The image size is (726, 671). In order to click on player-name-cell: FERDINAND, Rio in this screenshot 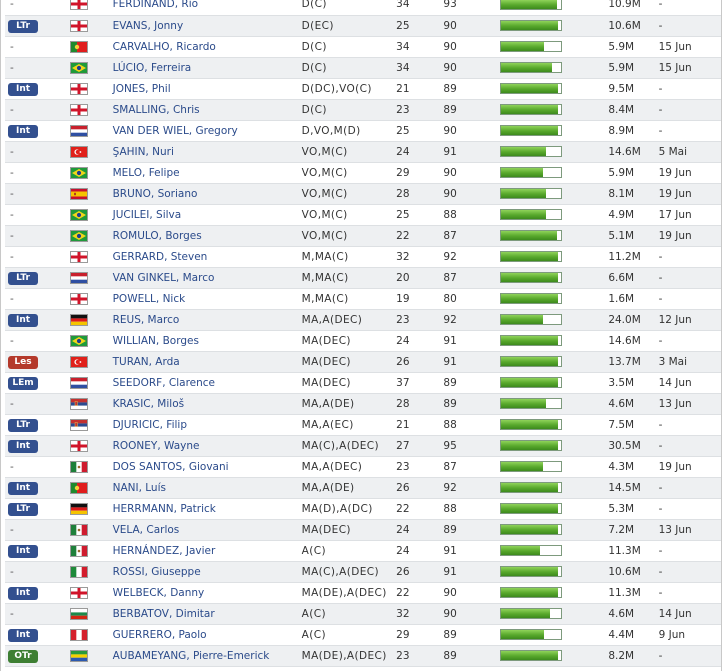, I will do `click(207, 8)`.